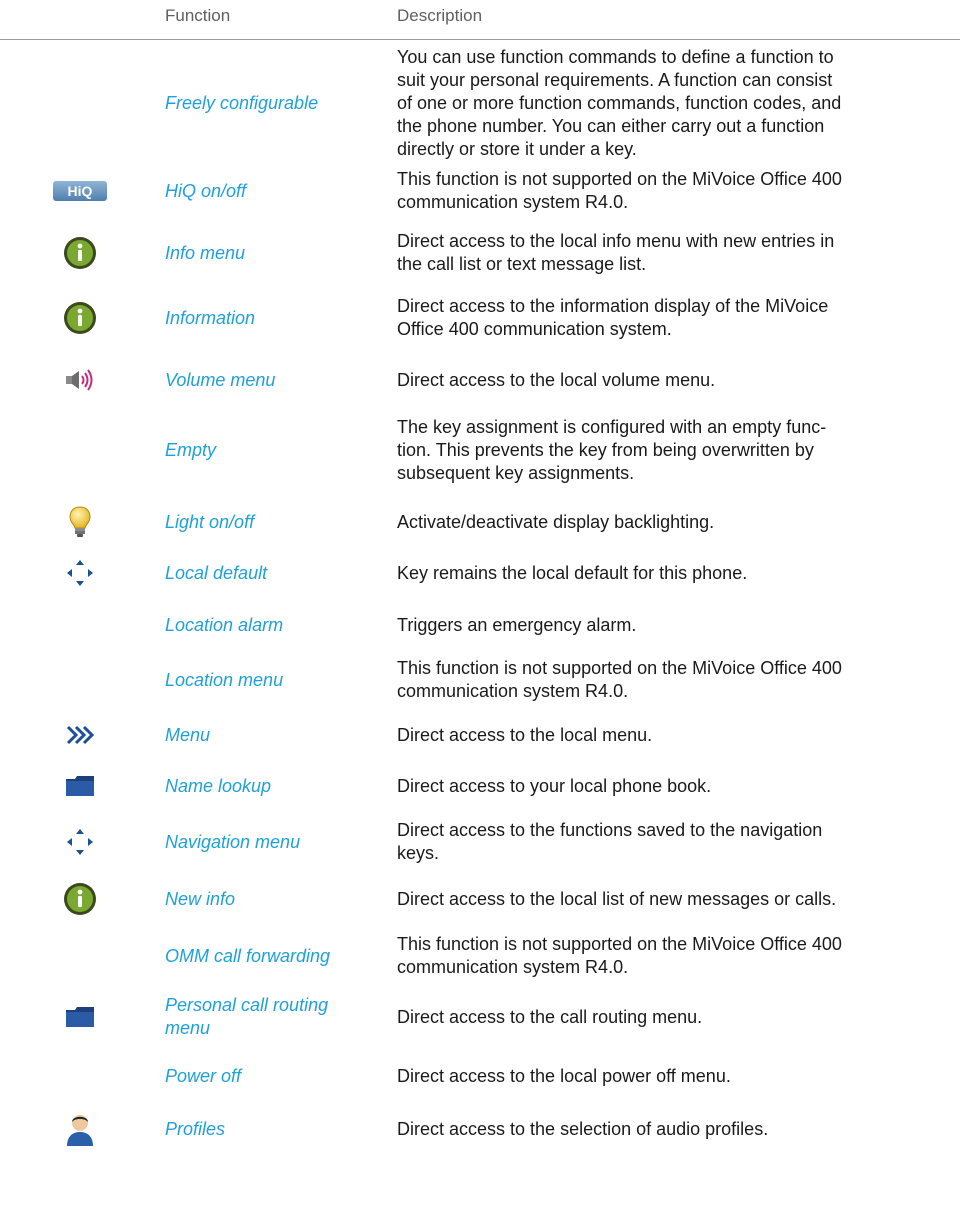 Image resolution: width=960 pixels, height=1227 pixels. I want to click on header-description: Description, so click(440, 15).